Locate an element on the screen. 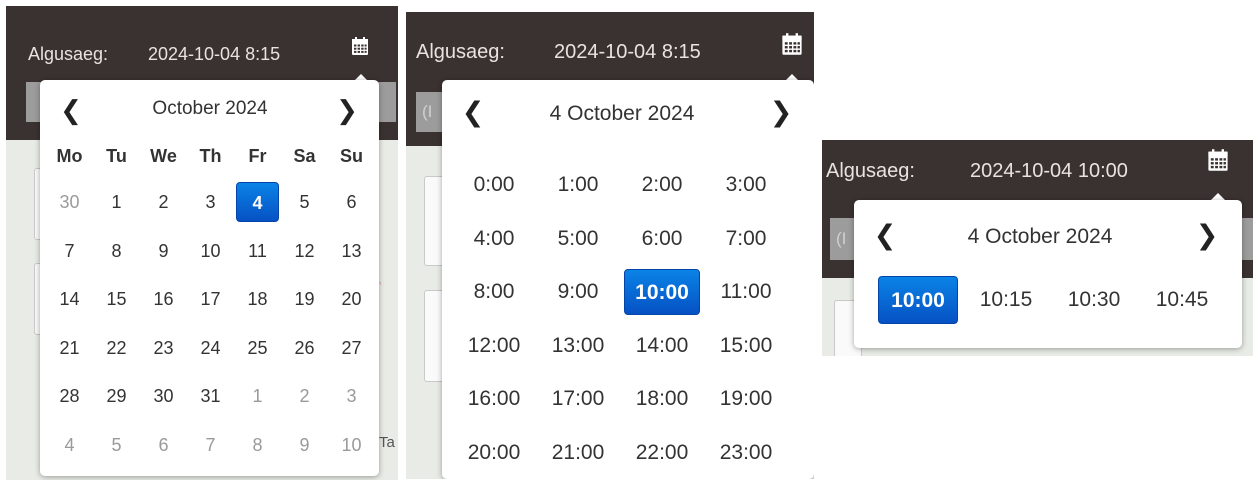 This screenshot has height=480, width=1253. hour-cell: 18:00 is located at coordinates (662, 399).